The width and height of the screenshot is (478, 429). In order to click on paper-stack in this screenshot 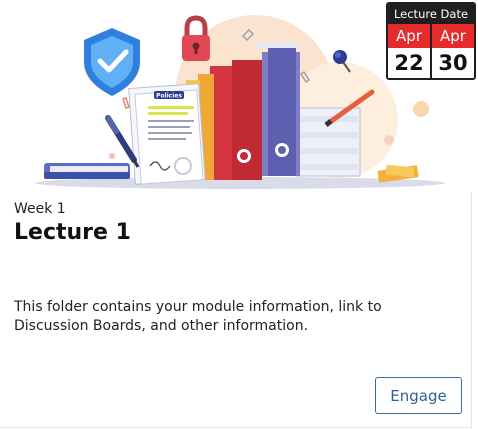, I will do `click(326, 142)`.